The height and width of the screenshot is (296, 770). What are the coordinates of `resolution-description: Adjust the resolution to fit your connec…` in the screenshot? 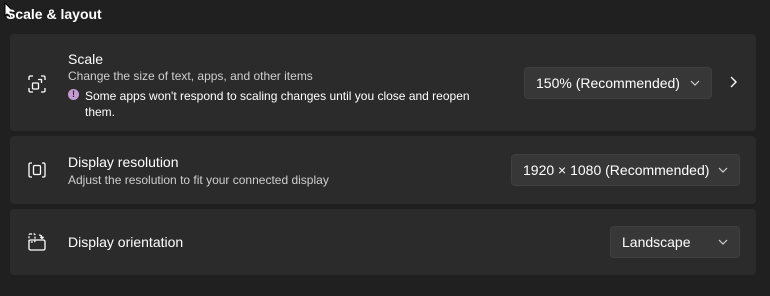 It's located at (198, 180).